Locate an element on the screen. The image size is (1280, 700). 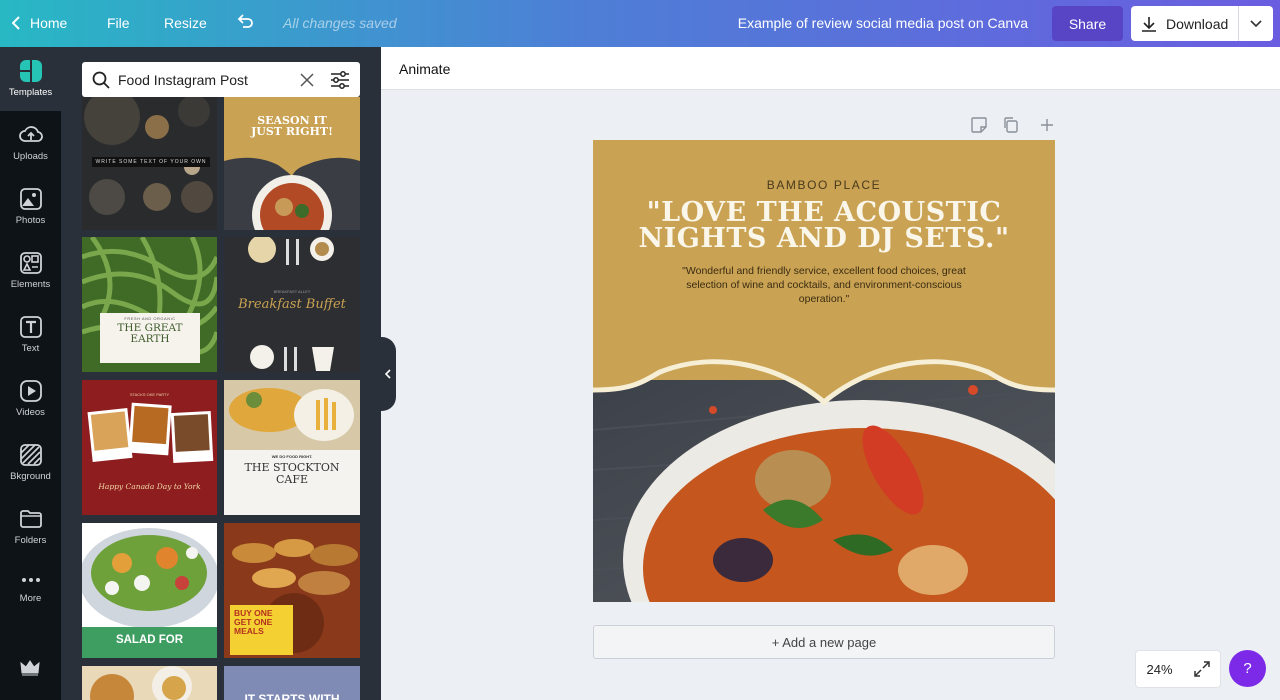
nav-uploads: Uploads is located at coordinates (30, 143).